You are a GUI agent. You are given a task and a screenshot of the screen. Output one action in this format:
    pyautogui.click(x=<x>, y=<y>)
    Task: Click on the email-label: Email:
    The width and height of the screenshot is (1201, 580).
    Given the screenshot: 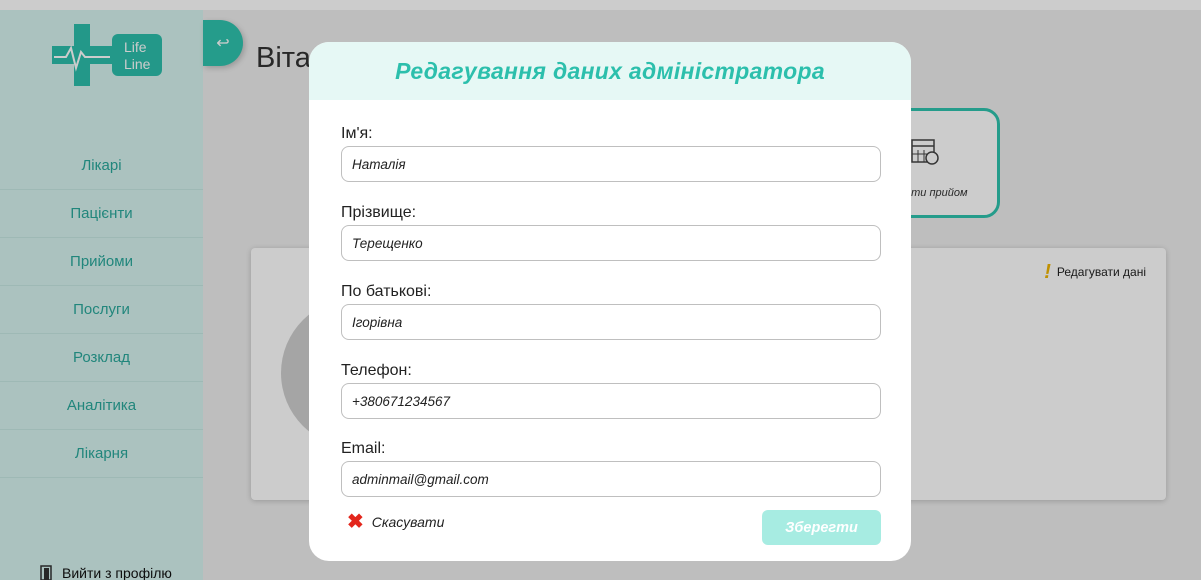 What is the action you would take?
    pyautogui.click(x=363, y=448)
    